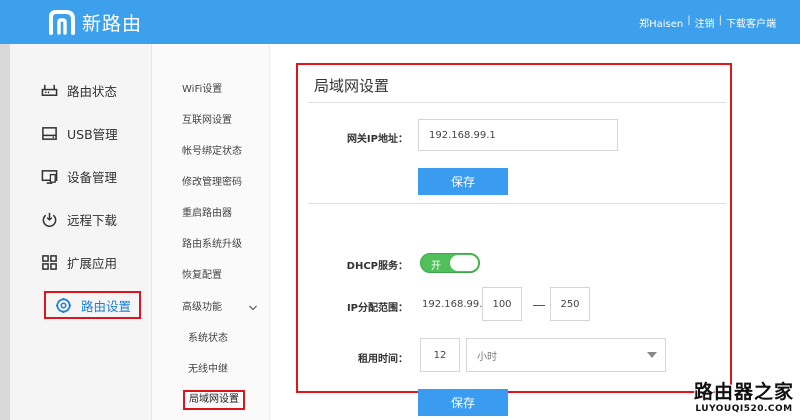 The image size is (800, 420). What do you see at coordinates (352, 86) in the screenshot?
I see `page-title: 局域网设置` at bounding box center [352, 86].